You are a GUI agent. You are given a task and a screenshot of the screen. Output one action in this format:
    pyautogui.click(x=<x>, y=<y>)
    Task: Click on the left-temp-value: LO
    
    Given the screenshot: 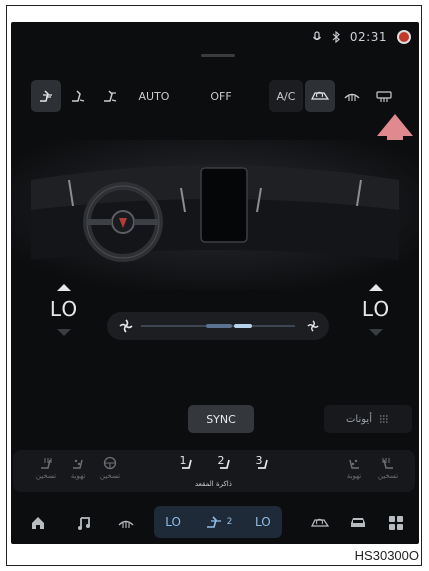 What is the action you would take?
    pyautogui.click(x=64, y=309)
    